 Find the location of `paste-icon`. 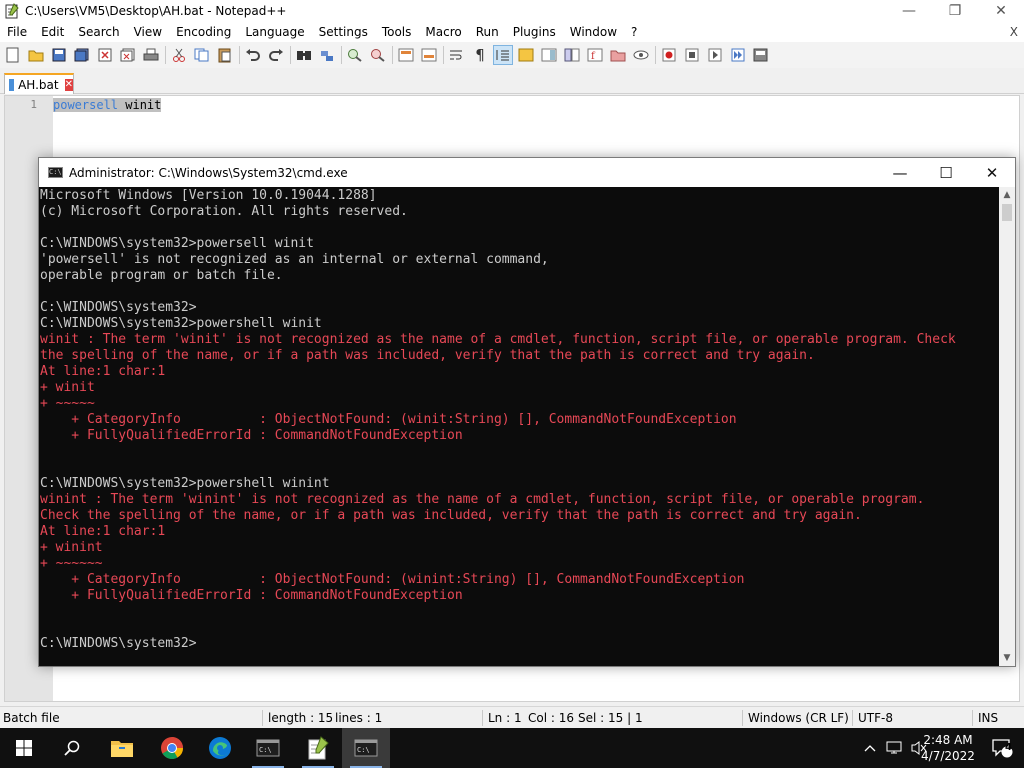

paste-icon is located at coordinates (225, 55).